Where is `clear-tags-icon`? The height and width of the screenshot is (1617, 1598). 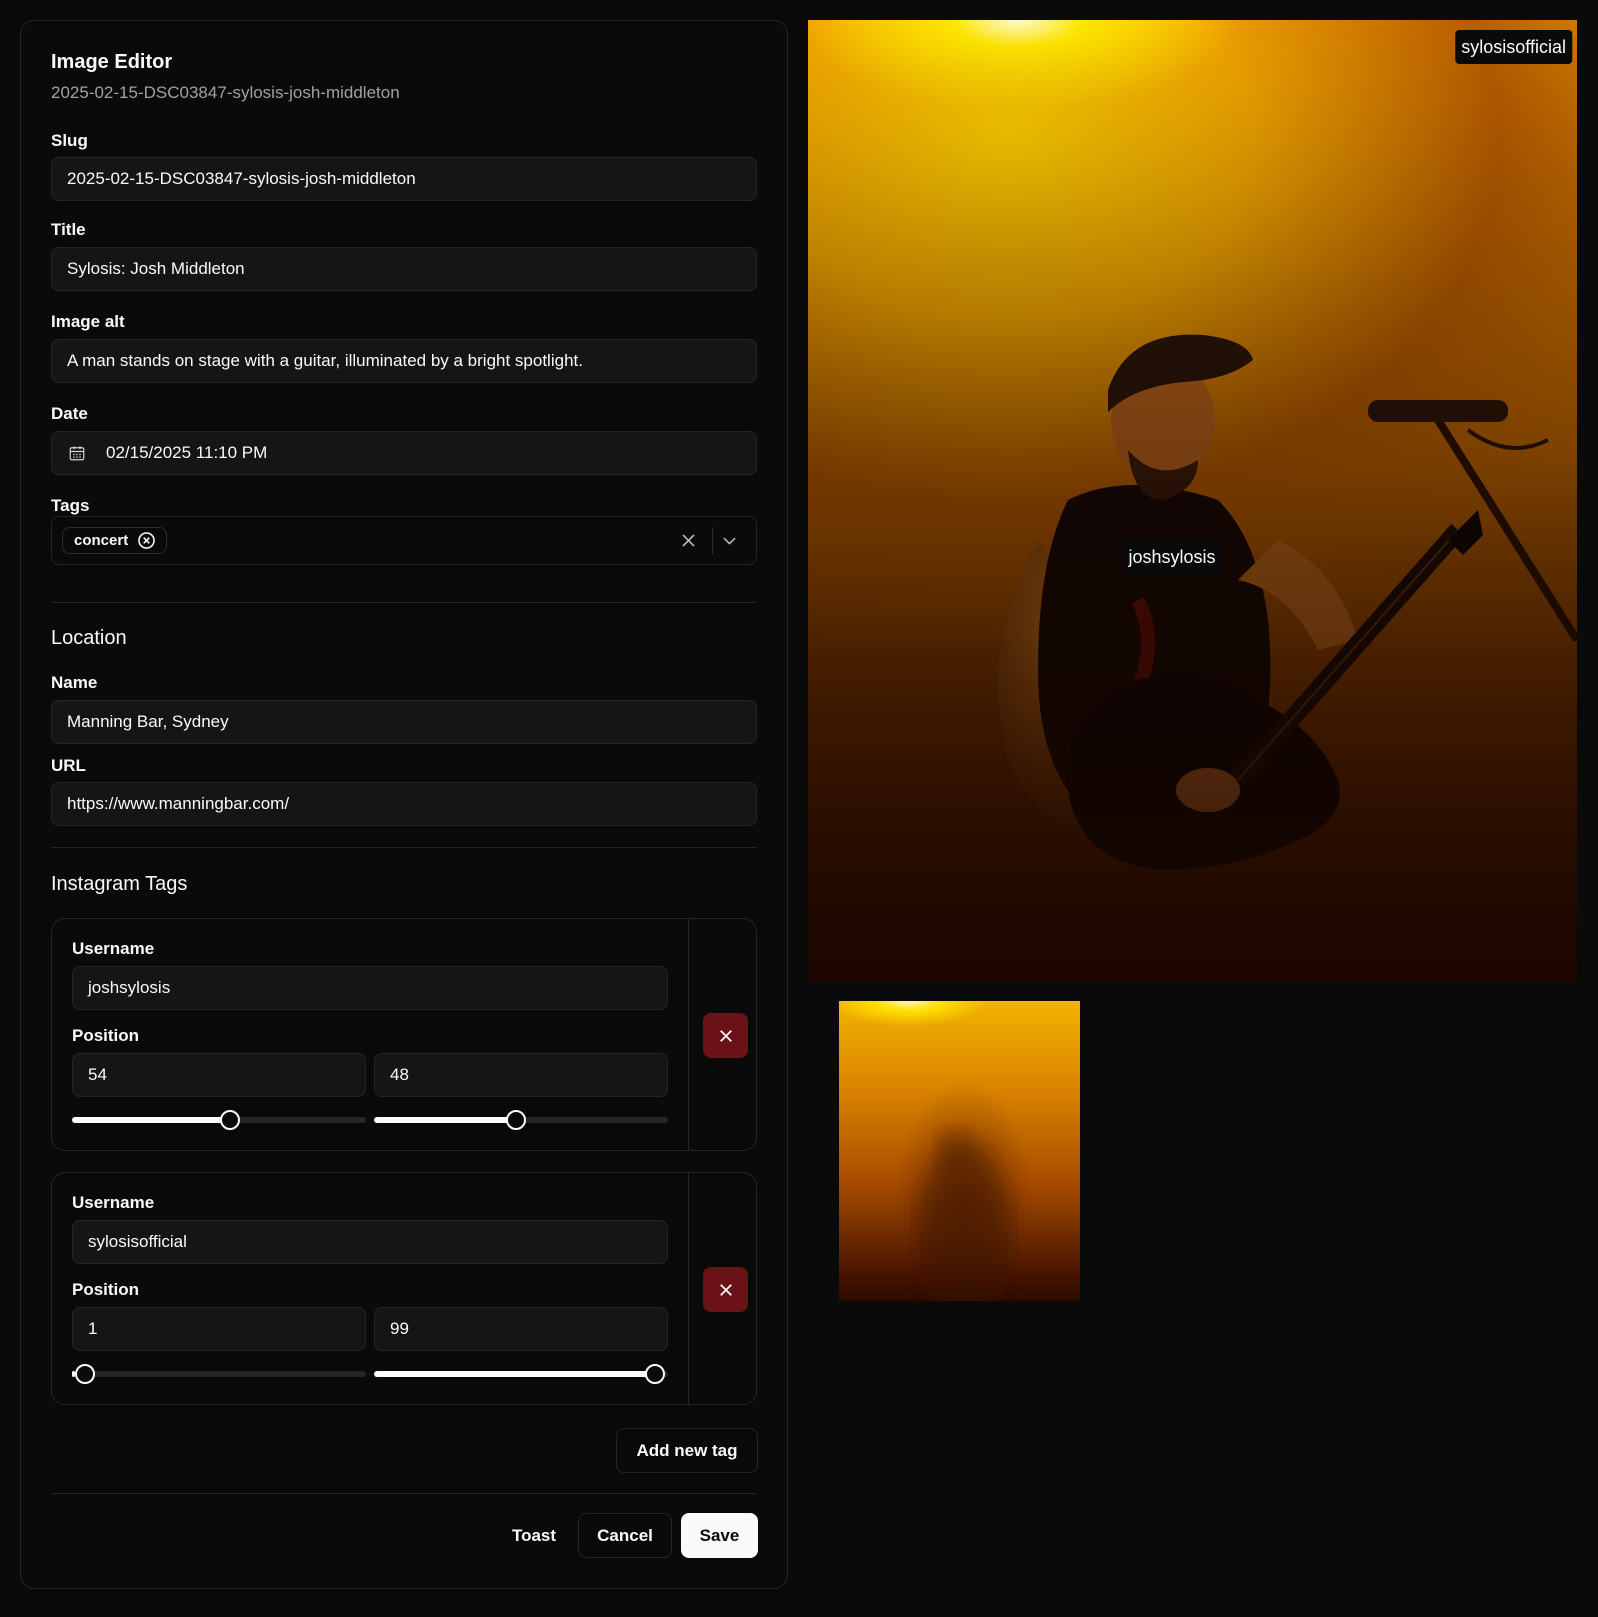
clear-tags-icon is located at coordinates (688, 540).